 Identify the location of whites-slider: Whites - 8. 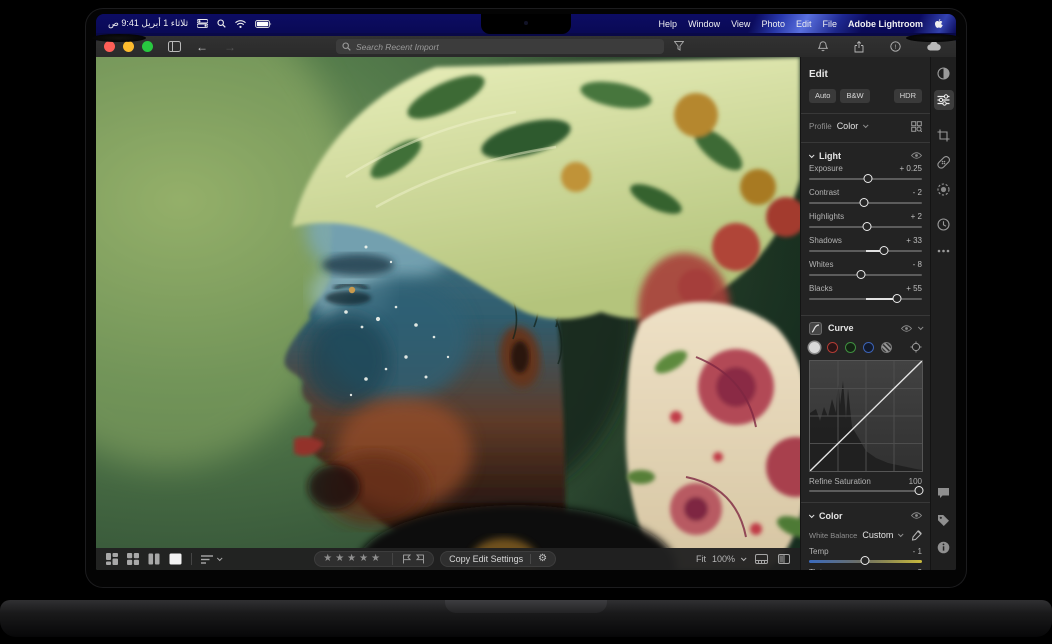
(865, 270).